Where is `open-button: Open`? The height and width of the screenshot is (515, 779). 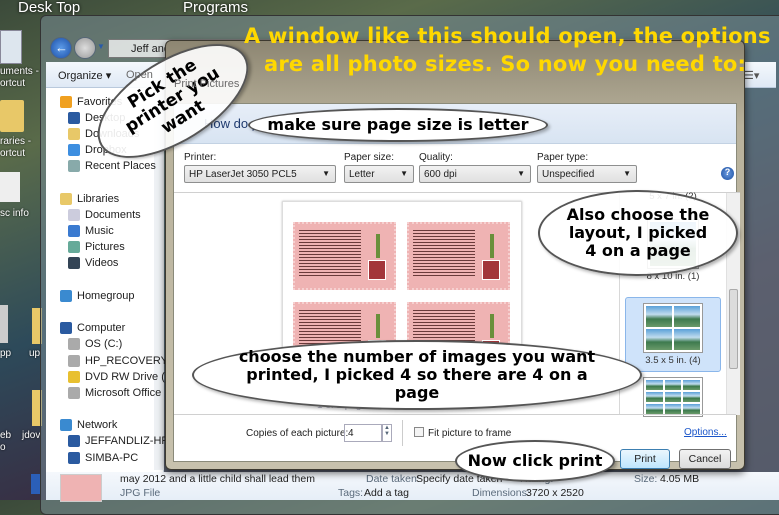 open-button: Open is located at coordinates (139, 75).